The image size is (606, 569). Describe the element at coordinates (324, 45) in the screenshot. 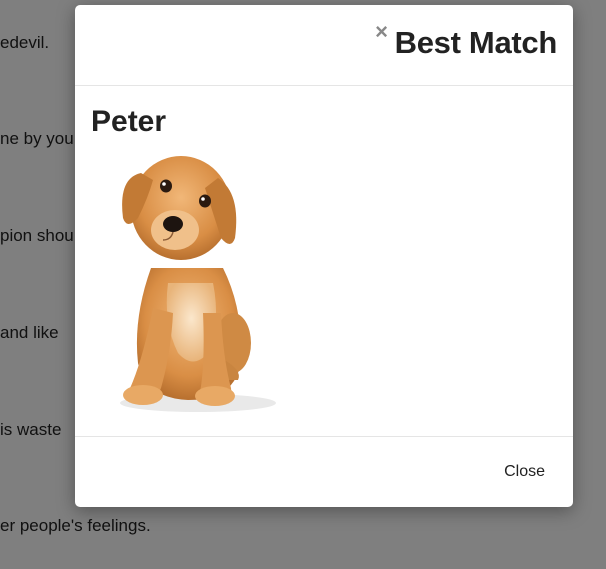

I see `modal-header: × Best Match` at that location.